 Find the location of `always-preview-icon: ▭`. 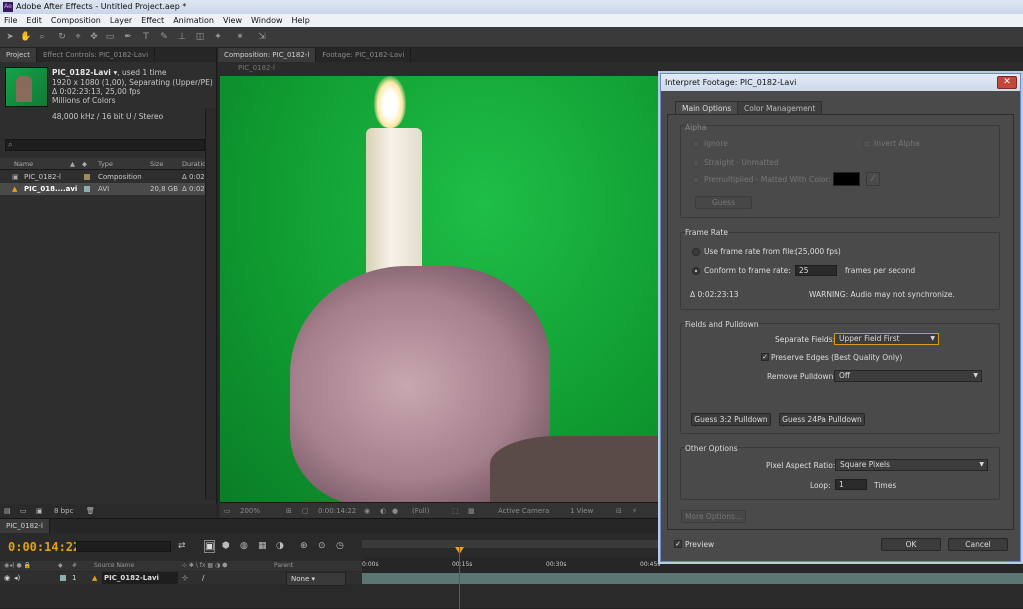

always-preview-icon: ▭ is located at coordinates (227, 511).